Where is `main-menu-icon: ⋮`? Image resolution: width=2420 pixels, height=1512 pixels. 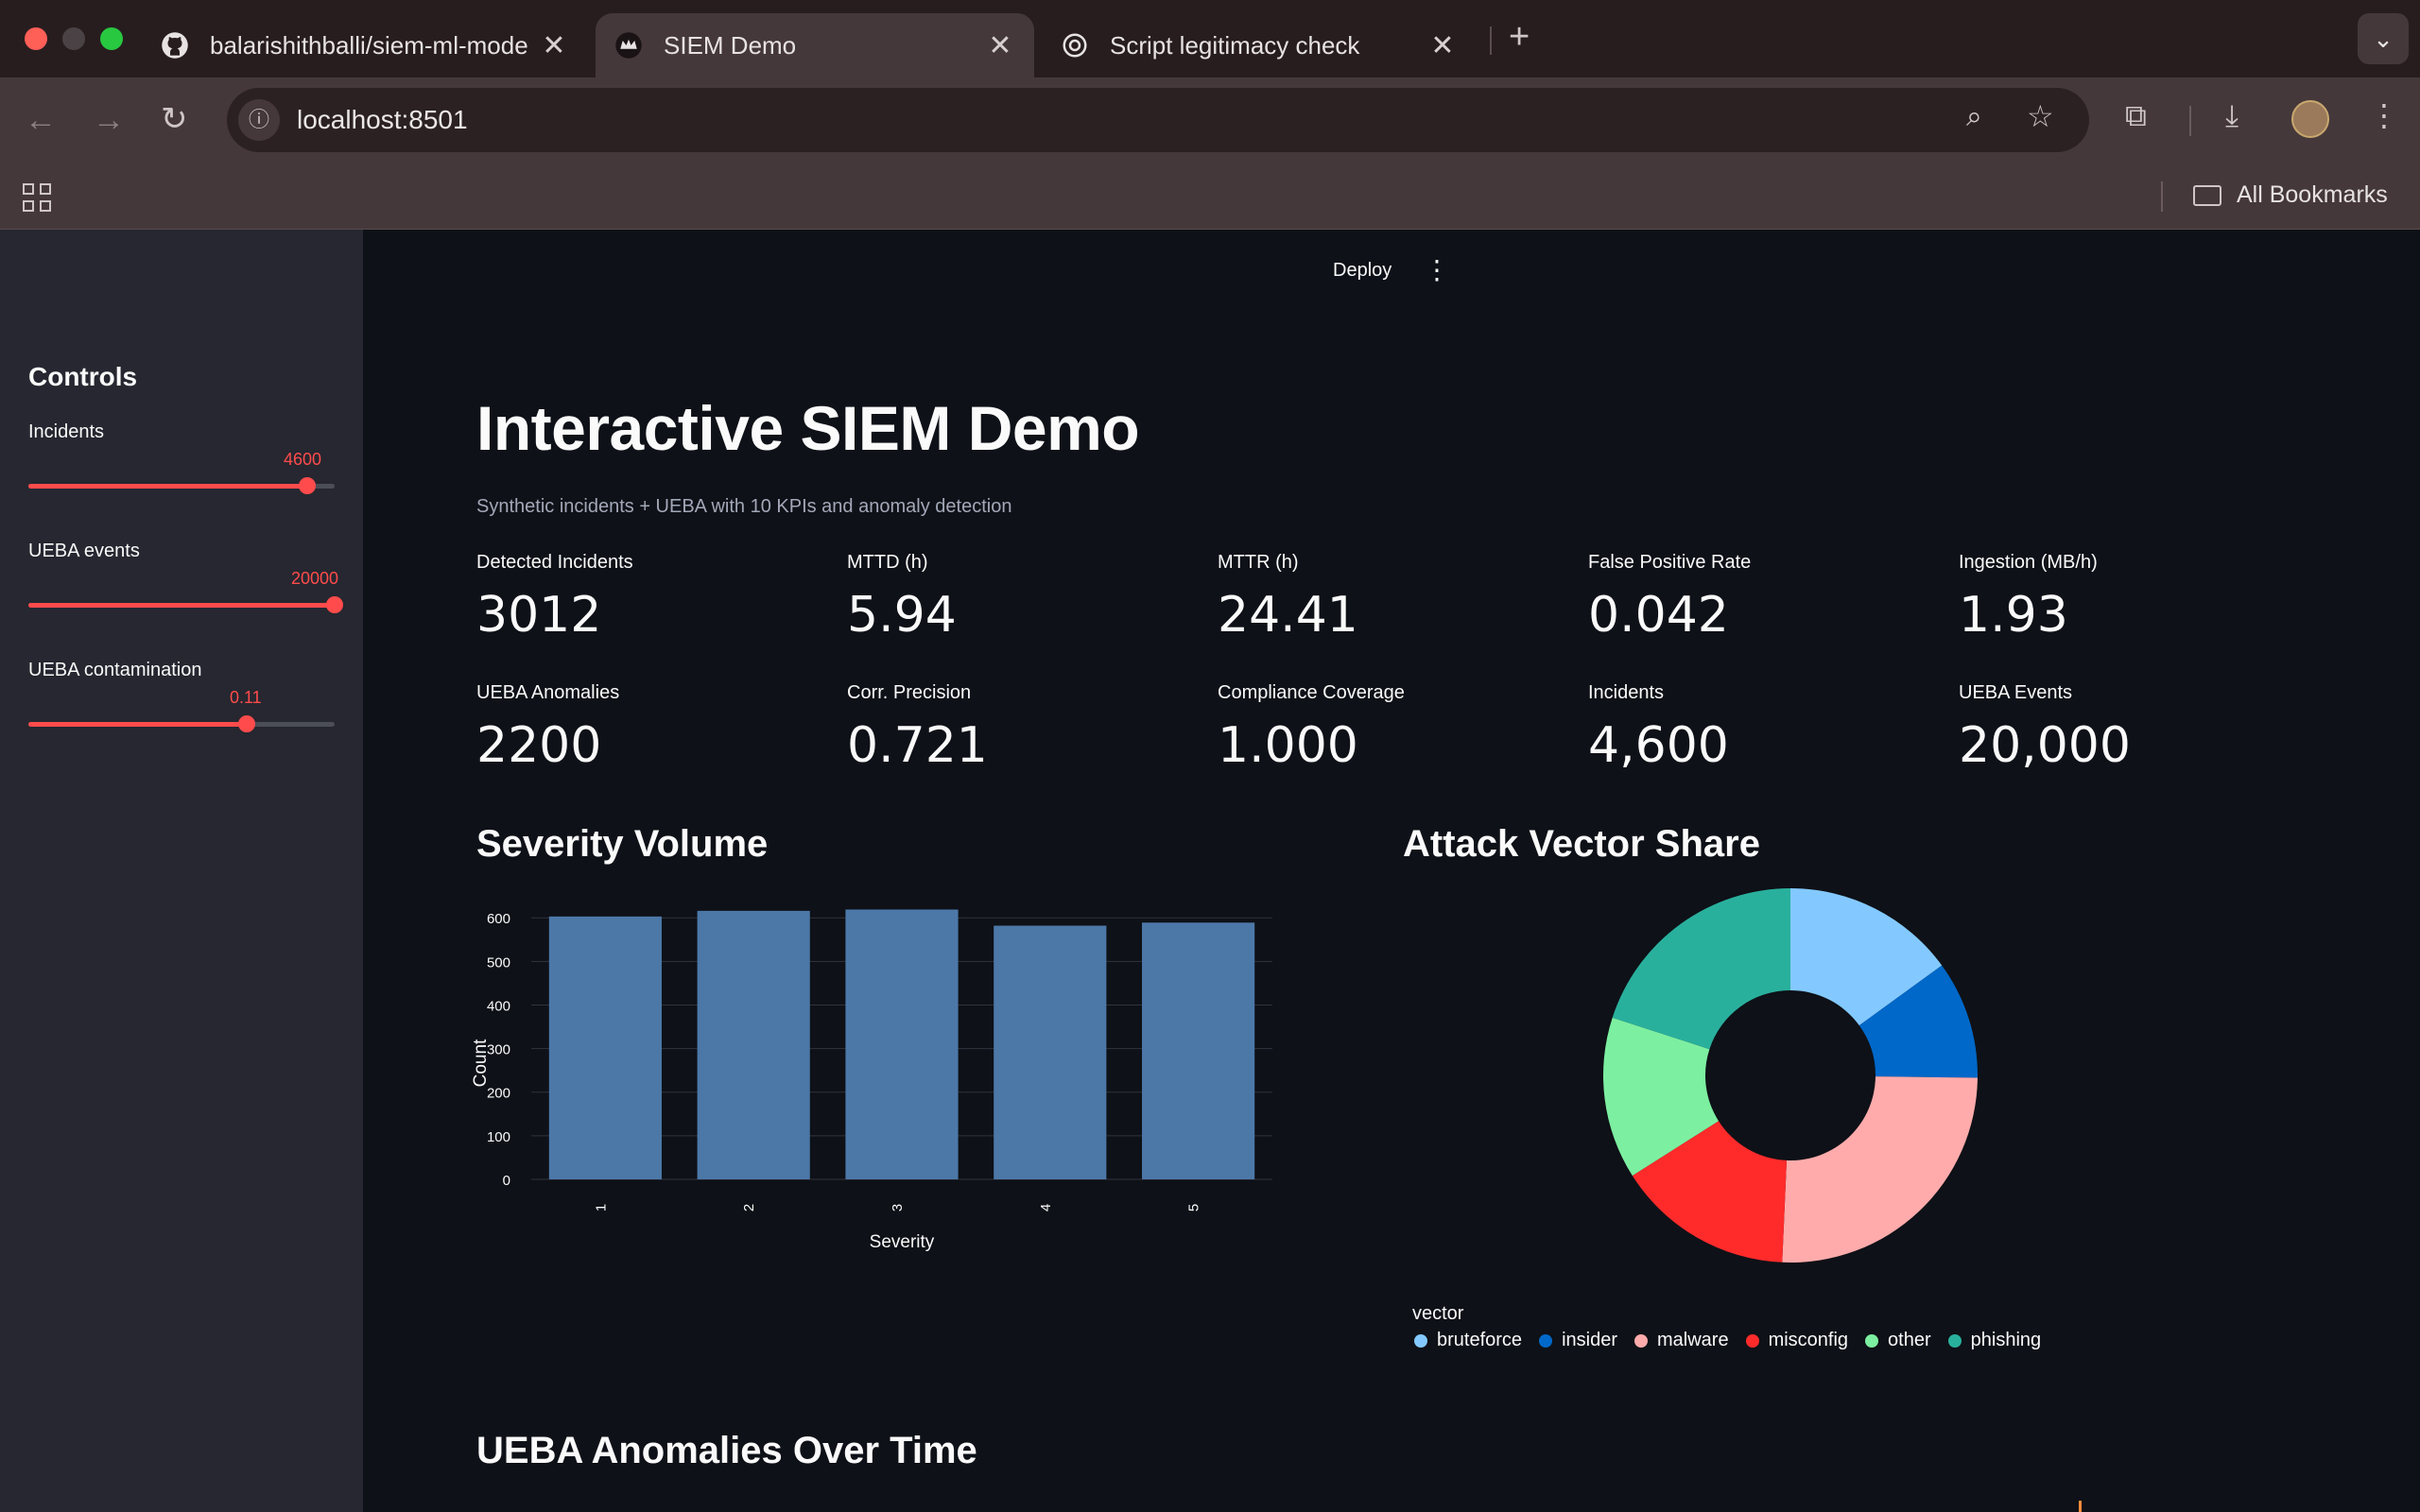
main-menu-icon: ⋮ is located at coordinates (1437, 269).